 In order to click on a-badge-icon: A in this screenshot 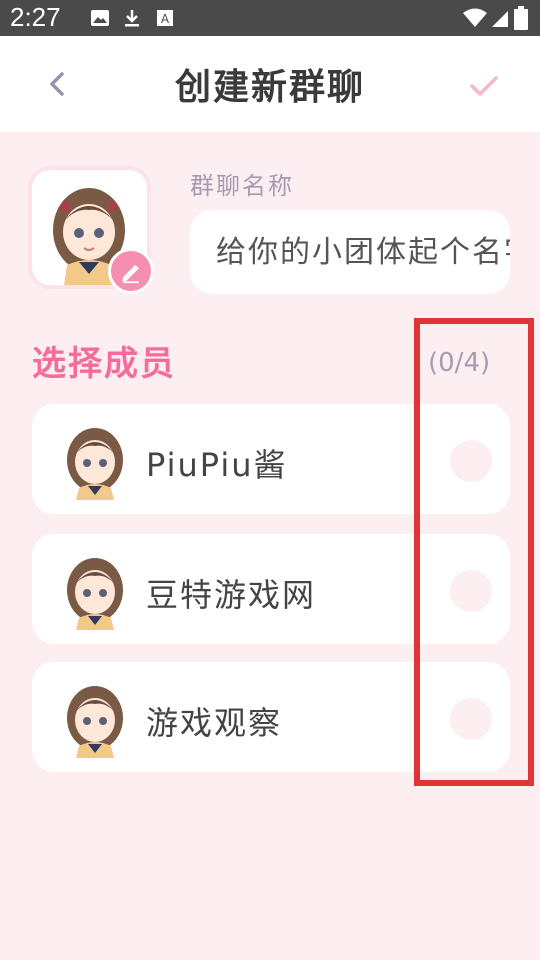, I will do `click(165, 18)`.